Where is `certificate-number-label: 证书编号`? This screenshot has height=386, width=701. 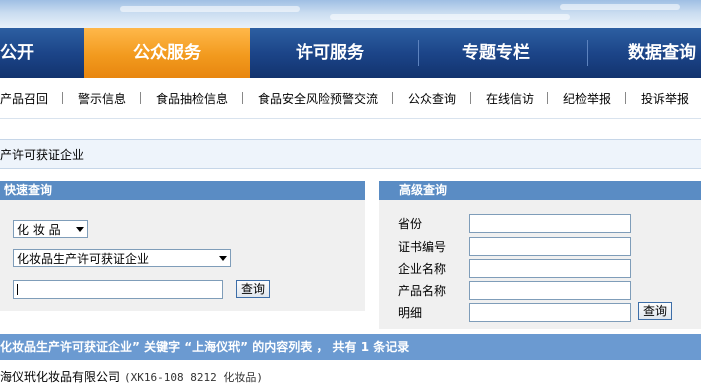 certificate-number-label: 证书编号 is located at coordinates (422, 247).